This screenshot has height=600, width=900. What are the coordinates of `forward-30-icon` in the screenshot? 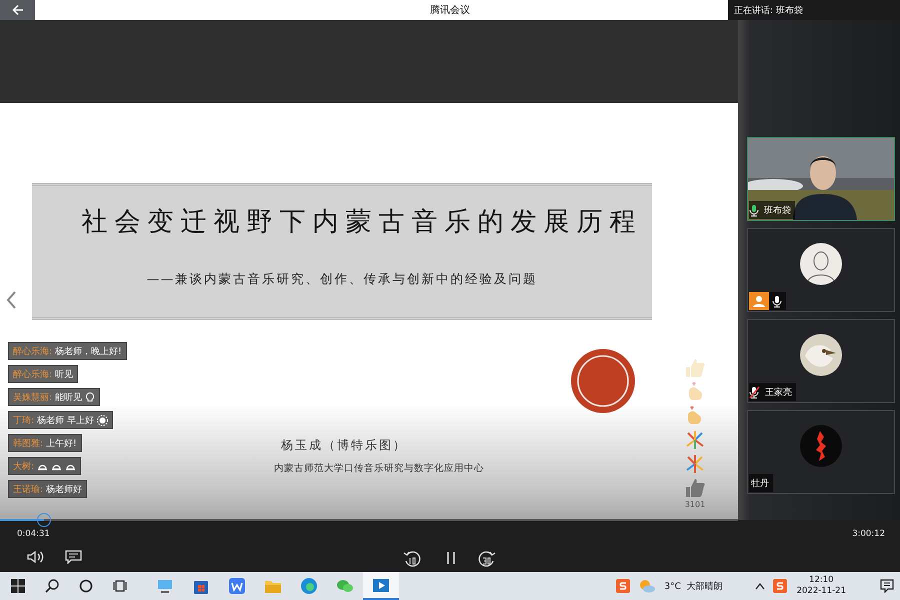 It's located at (487, 559).